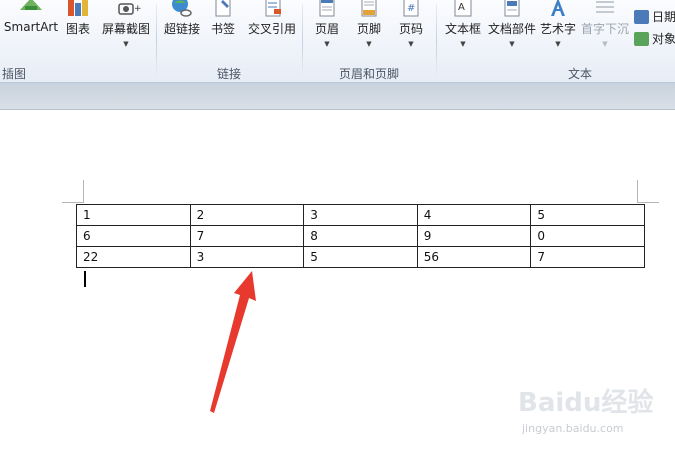 The height and width of the screenshot is (454, 675). I want to click on ribbon-divider-bar, so click(337, 96).